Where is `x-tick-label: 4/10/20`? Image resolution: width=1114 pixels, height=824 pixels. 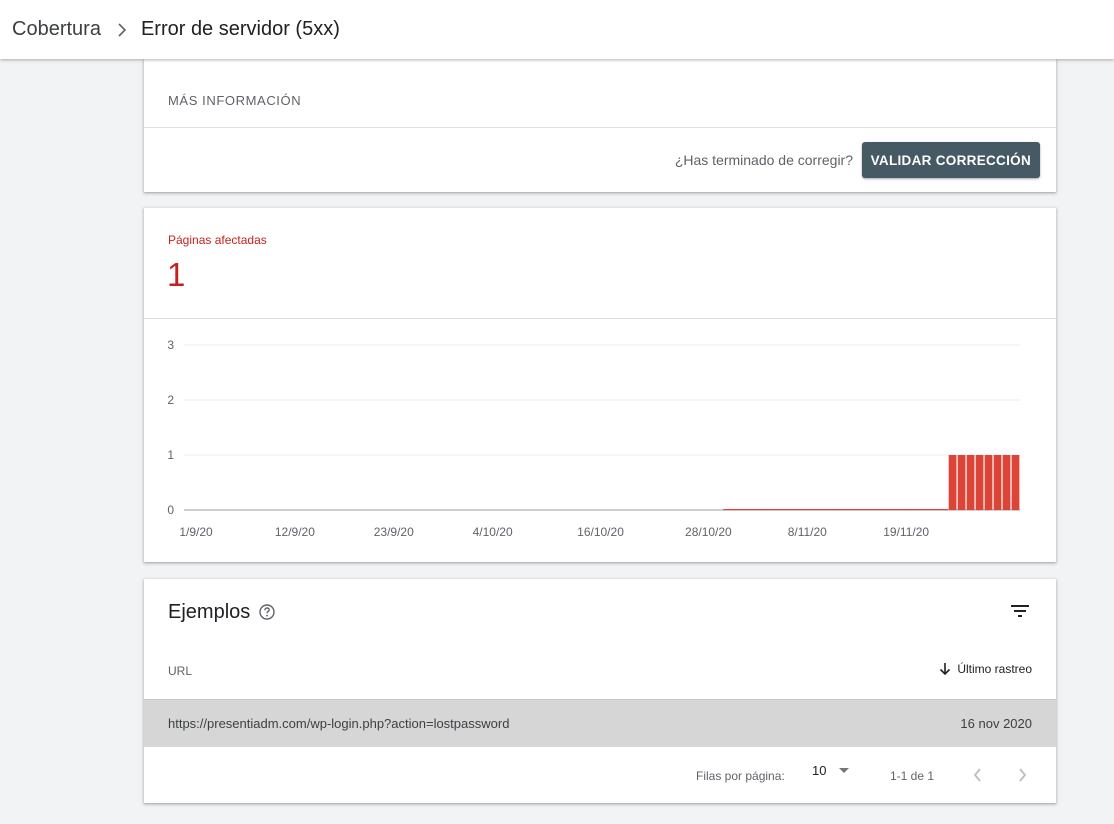 x-tick-label: 4/10/20 is located at coordinates (493, 532).